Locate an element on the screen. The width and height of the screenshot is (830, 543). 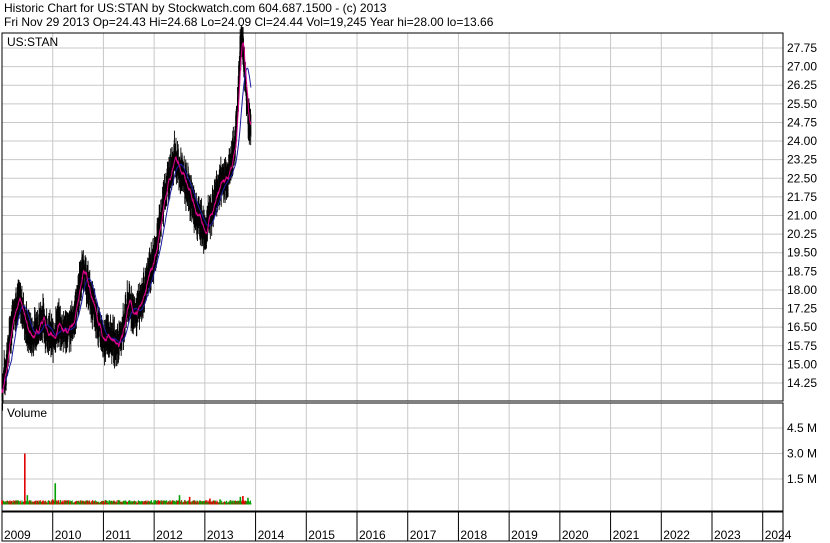
x-tick-label: 2017 is located at coordinates (423, 535).